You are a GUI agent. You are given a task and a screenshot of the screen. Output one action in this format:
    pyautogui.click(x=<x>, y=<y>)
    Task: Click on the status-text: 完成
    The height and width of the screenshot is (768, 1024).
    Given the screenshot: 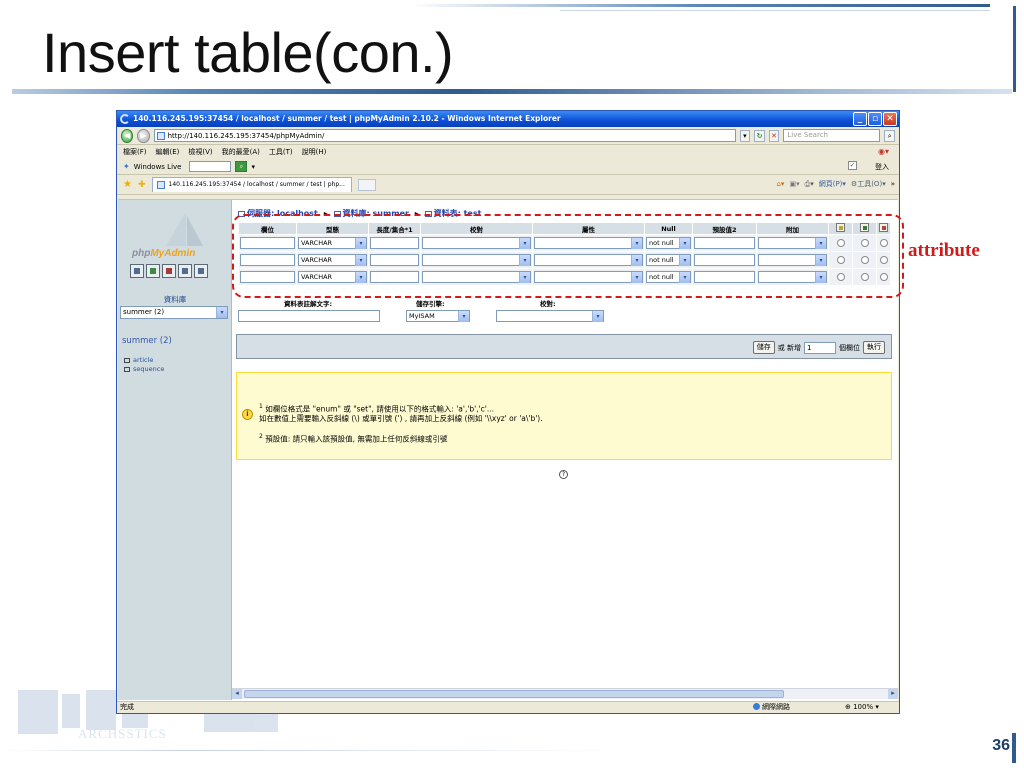 What is the action you would take?
    pyautogui.click(x=127, y=707)
    